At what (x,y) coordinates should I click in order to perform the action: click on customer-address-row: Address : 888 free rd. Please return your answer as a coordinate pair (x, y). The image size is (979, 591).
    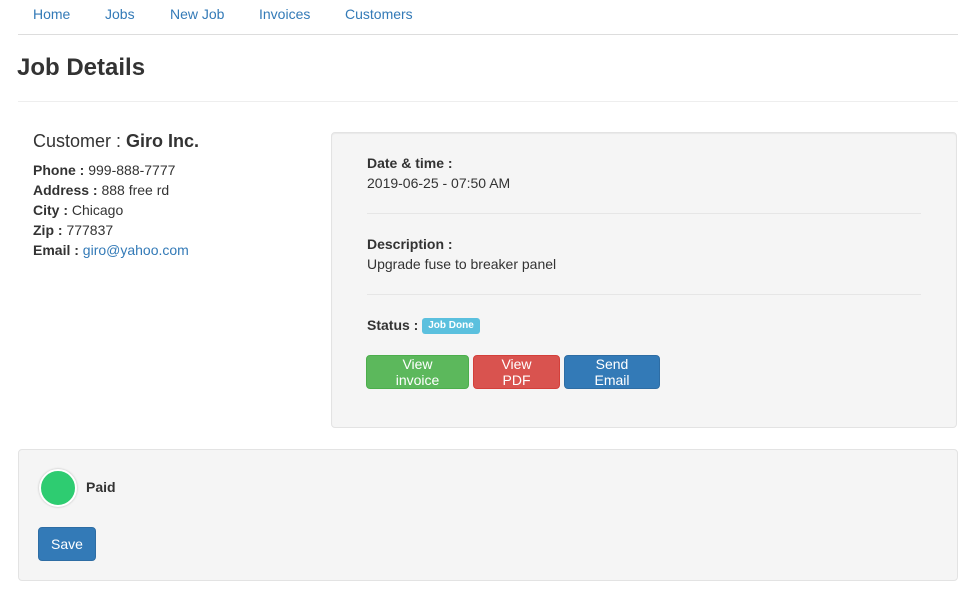
    Looking at the image, I should click on (116, 190).